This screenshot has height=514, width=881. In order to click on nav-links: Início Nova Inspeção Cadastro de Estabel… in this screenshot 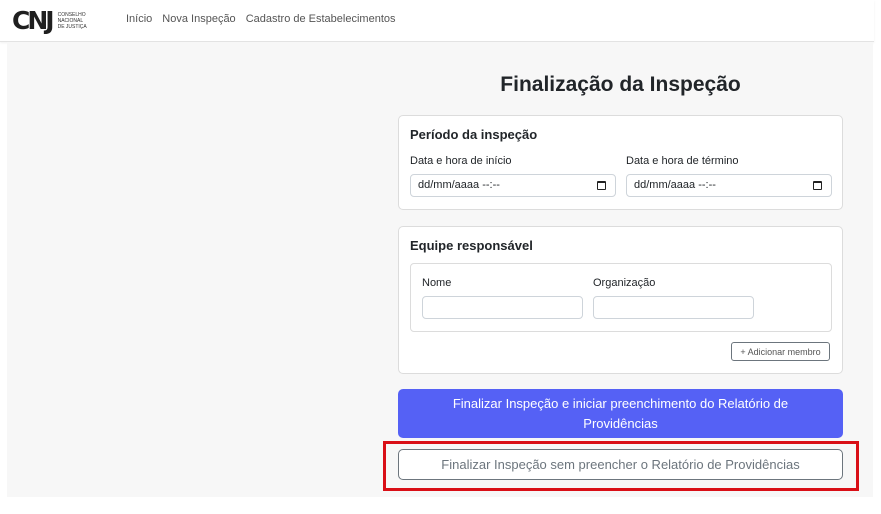, I will do `click(261, 19)`.